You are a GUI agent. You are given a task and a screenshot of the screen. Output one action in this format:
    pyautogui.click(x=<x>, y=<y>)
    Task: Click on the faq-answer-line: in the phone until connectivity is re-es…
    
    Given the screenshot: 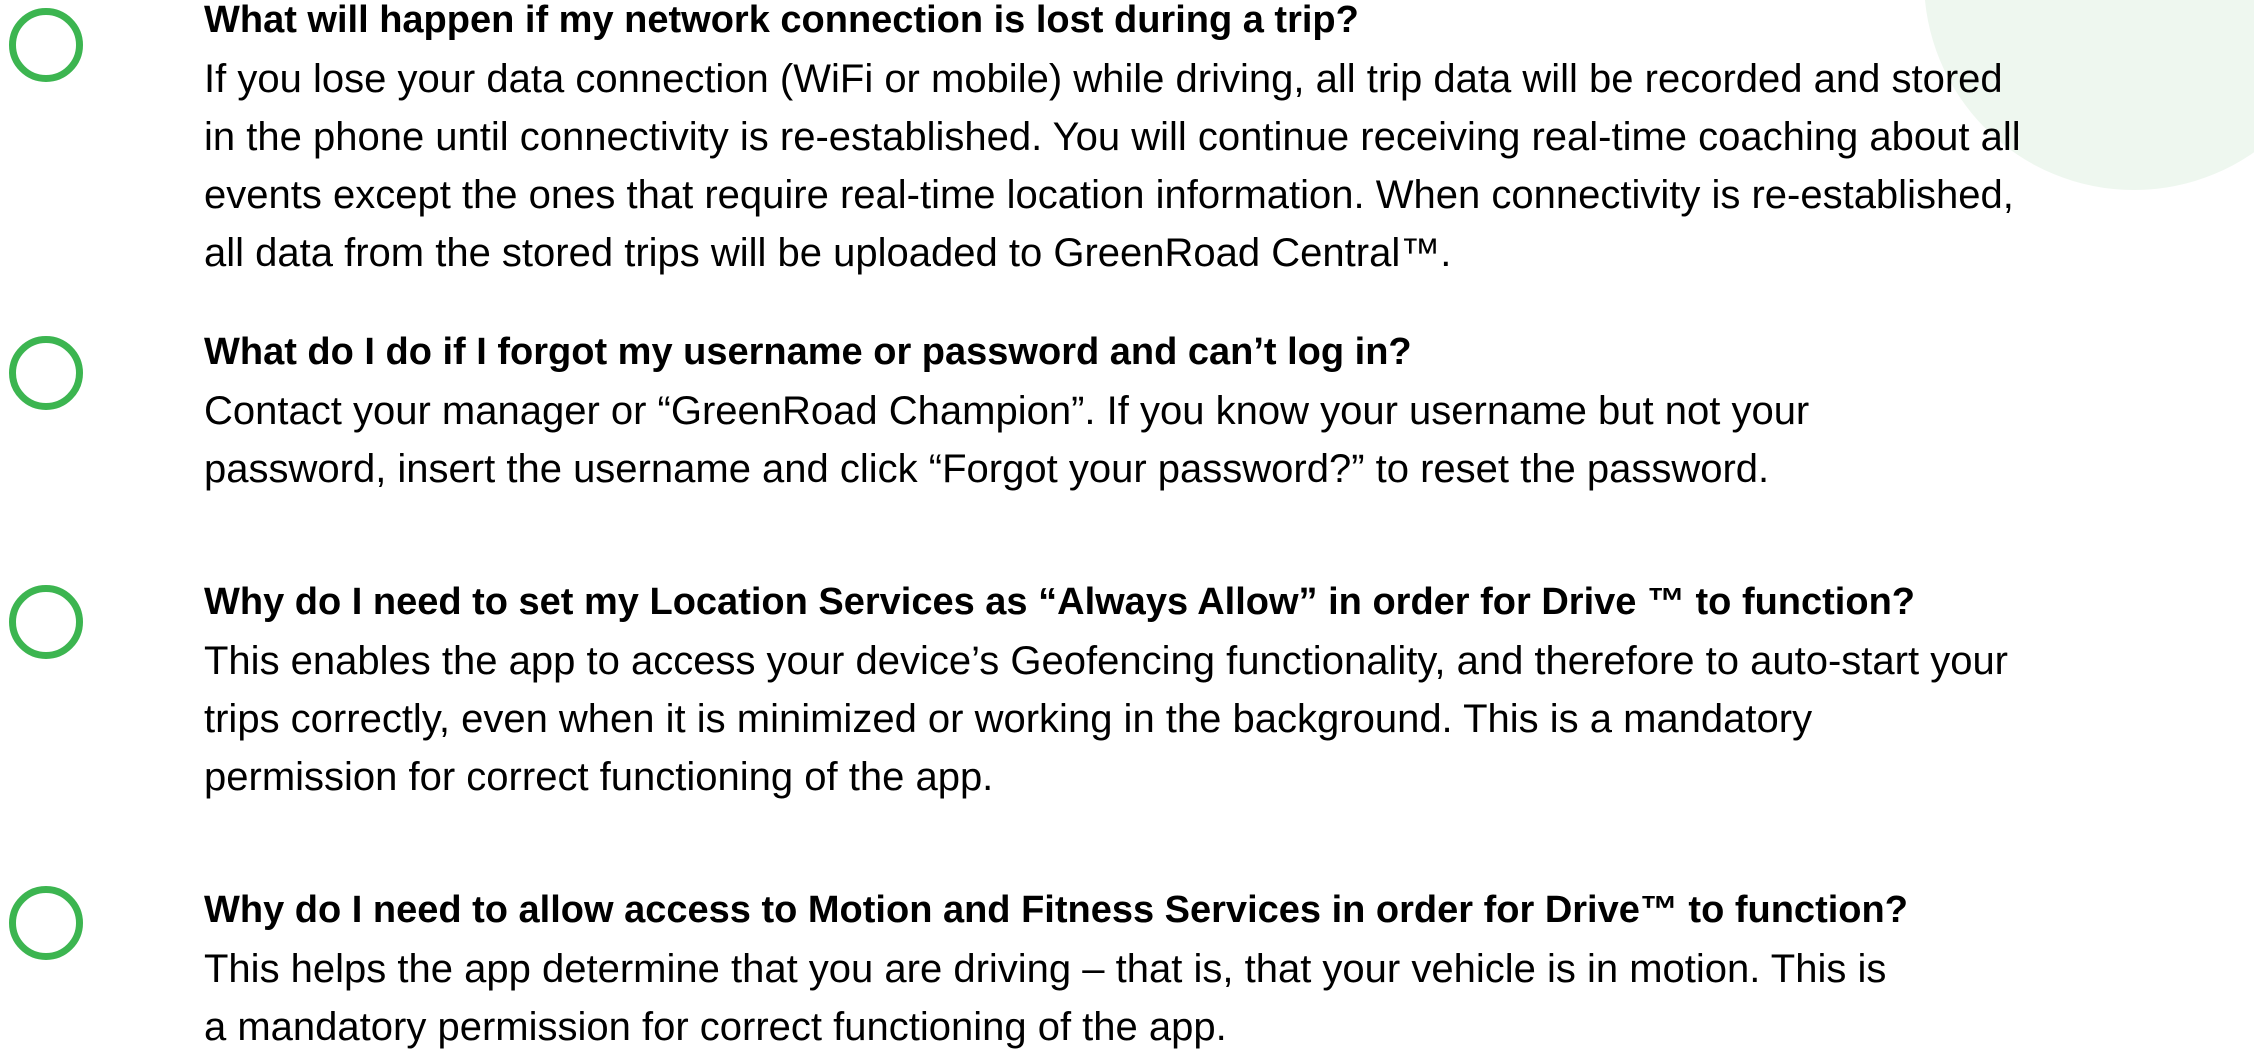 What is the action you would take?
    pyautogui.click(x=1112, y=137)
    